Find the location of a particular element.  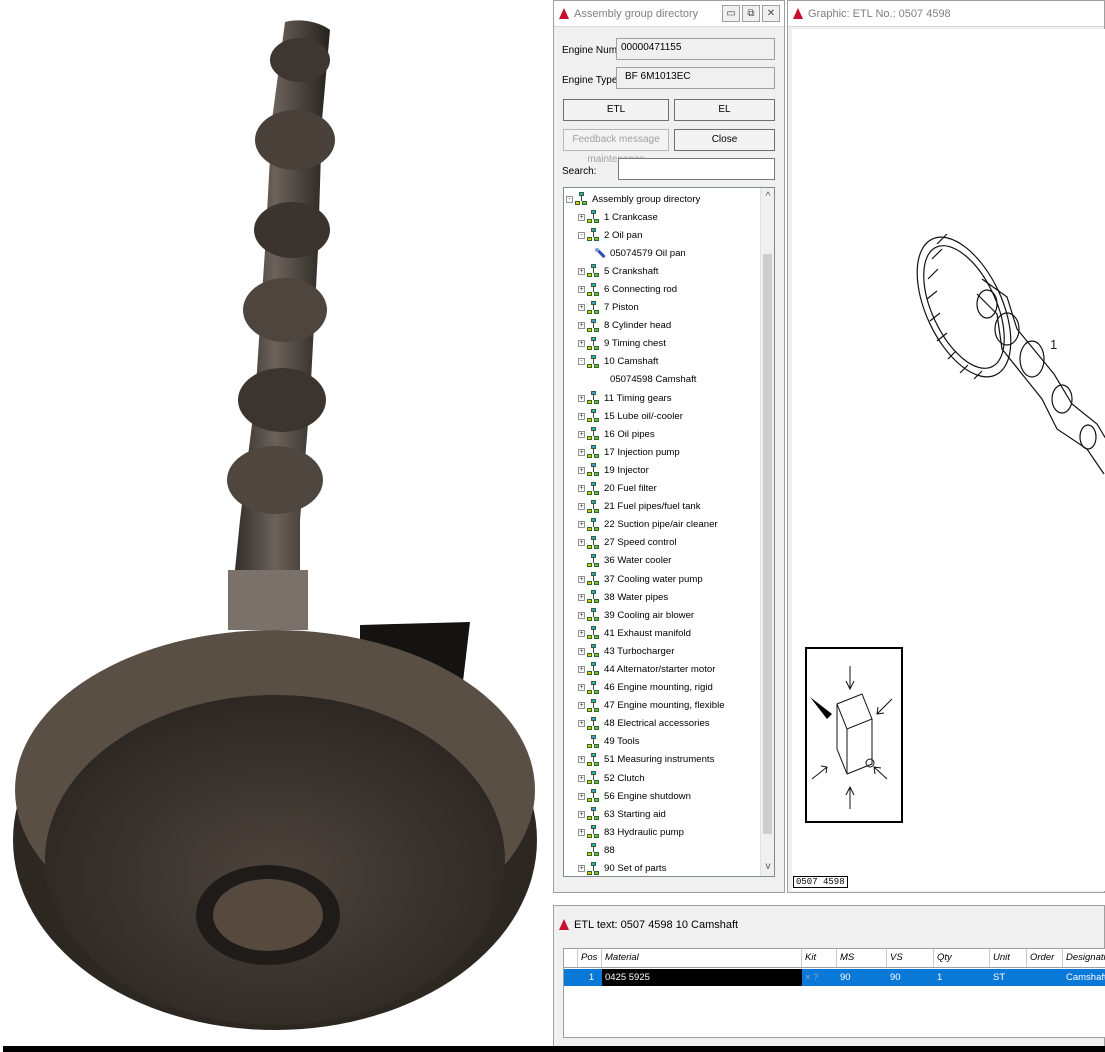

tree-item: +43 Turbocharger is located at coordinates (662, 651).